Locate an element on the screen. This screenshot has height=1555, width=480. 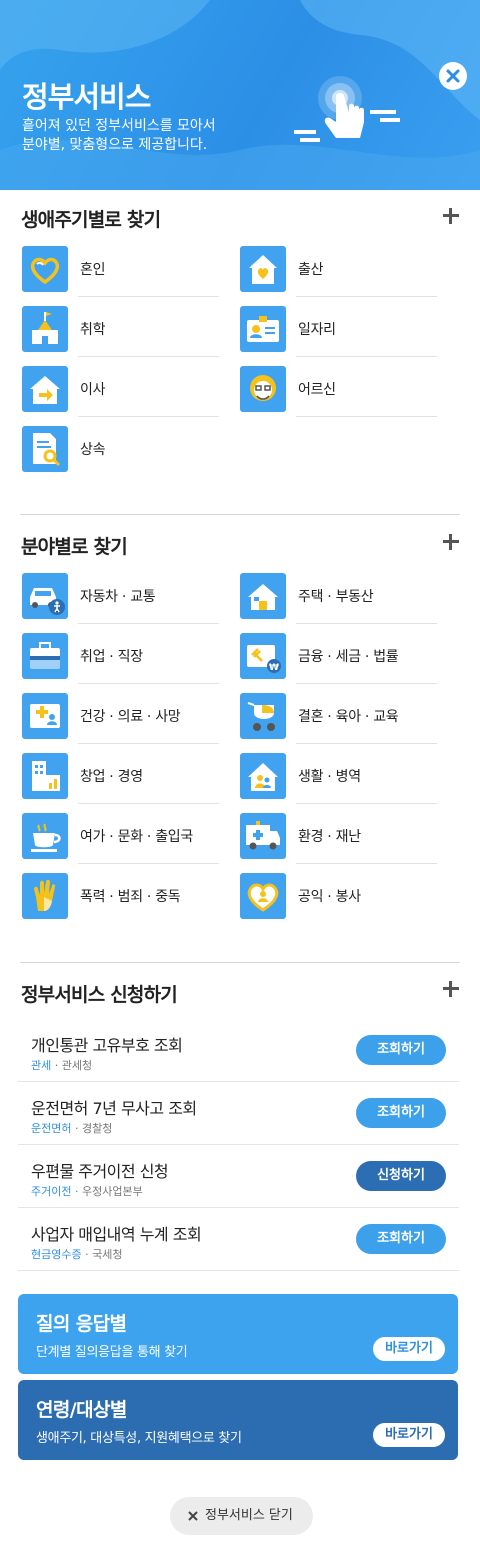
apply-row-meta: 주거이전 · 우정사업본부 is located at coordinates (87, 1191).